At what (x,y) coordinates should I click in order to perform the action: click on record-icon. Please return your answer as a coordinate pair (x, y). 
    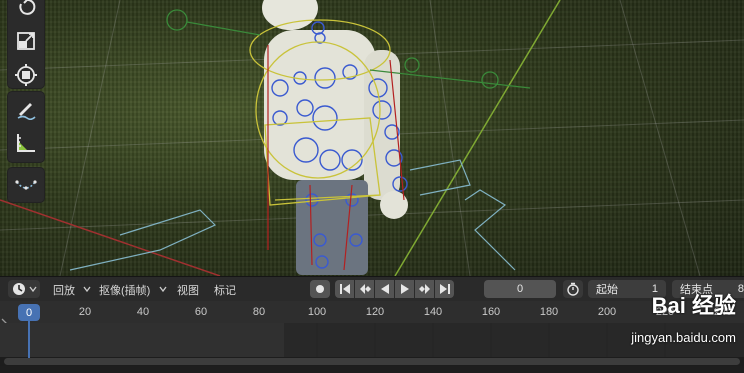
    Looking at the image, I should click on (320, 289).